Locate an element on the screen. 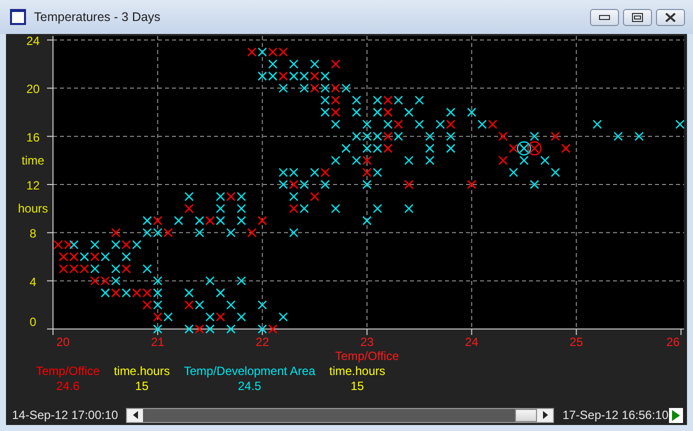 The height and width of the screenshot is (431, 693). play-button is located at coordinates (675, 415).